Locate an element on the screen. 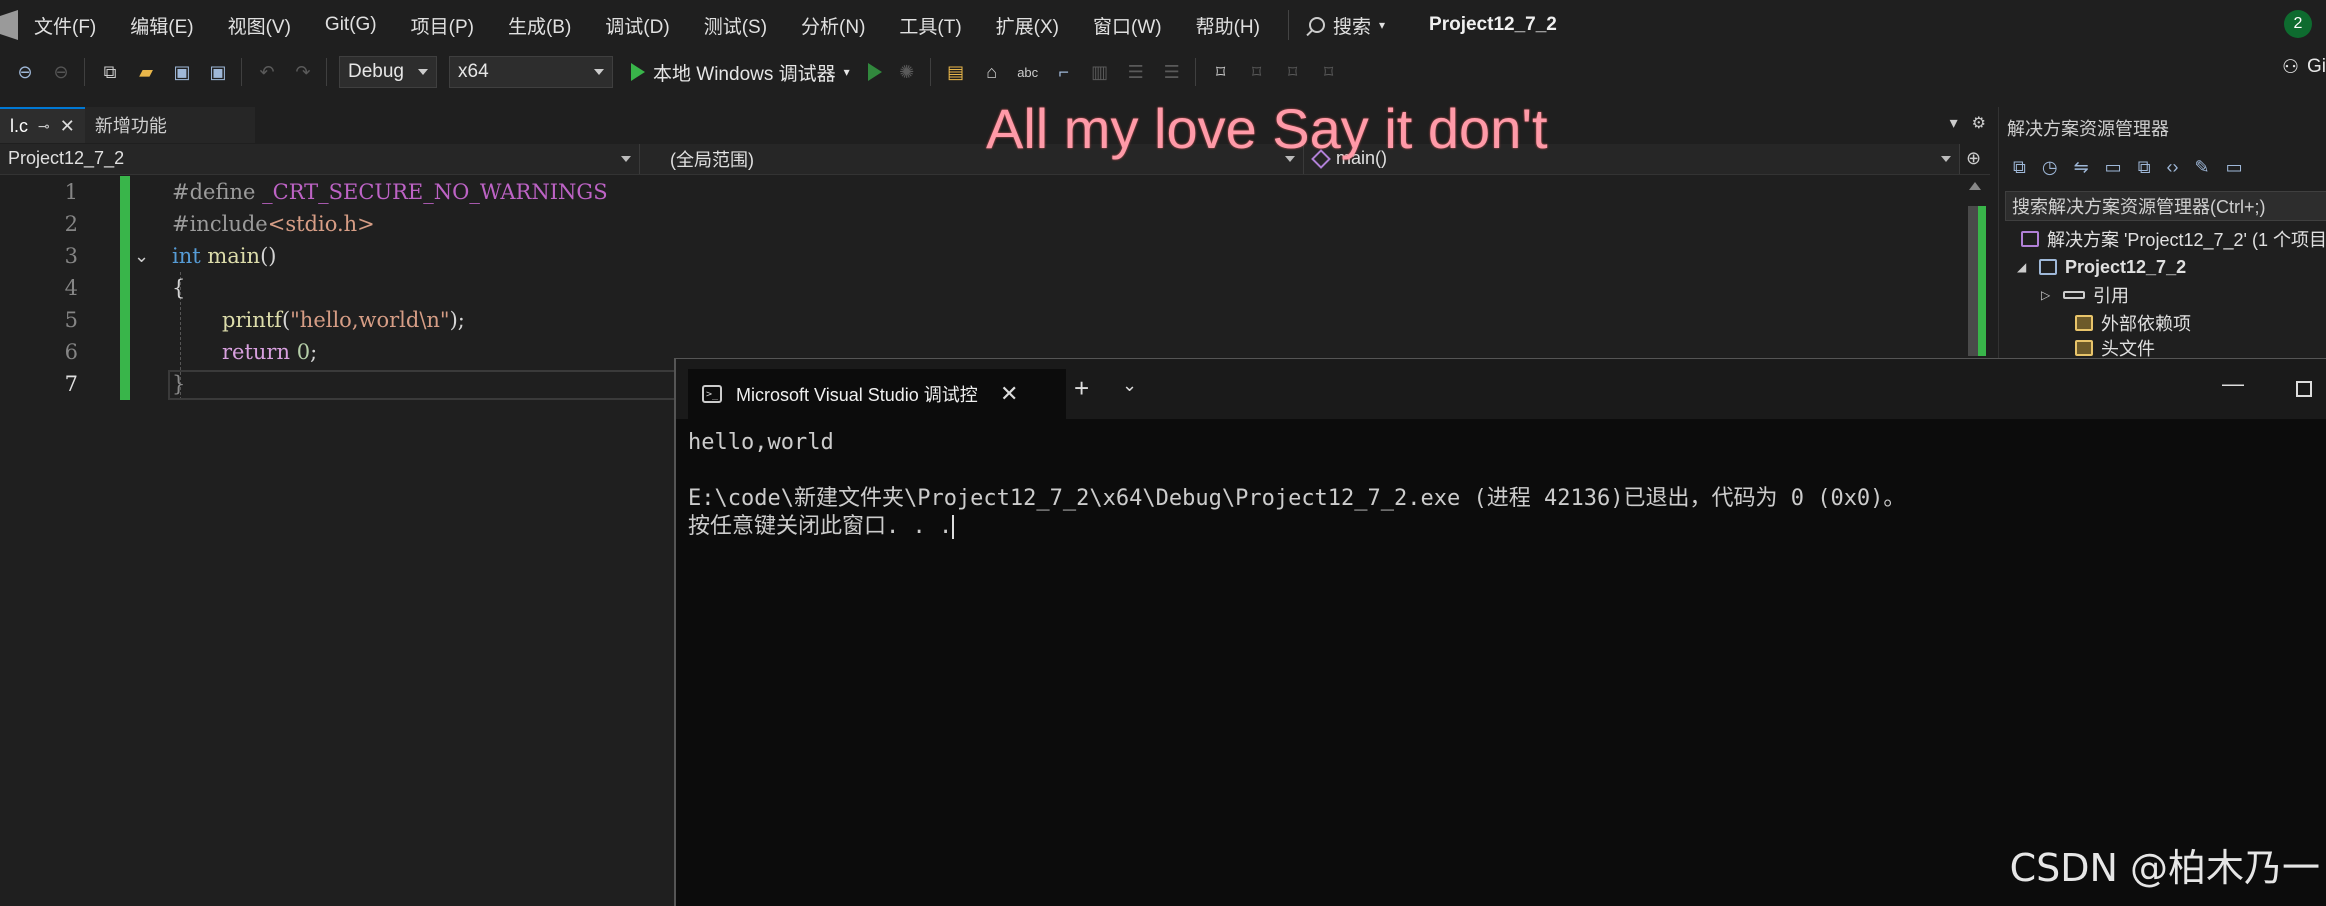  clear-bookmarks-icon: ⌑ is located at coordinates (1329, 72).